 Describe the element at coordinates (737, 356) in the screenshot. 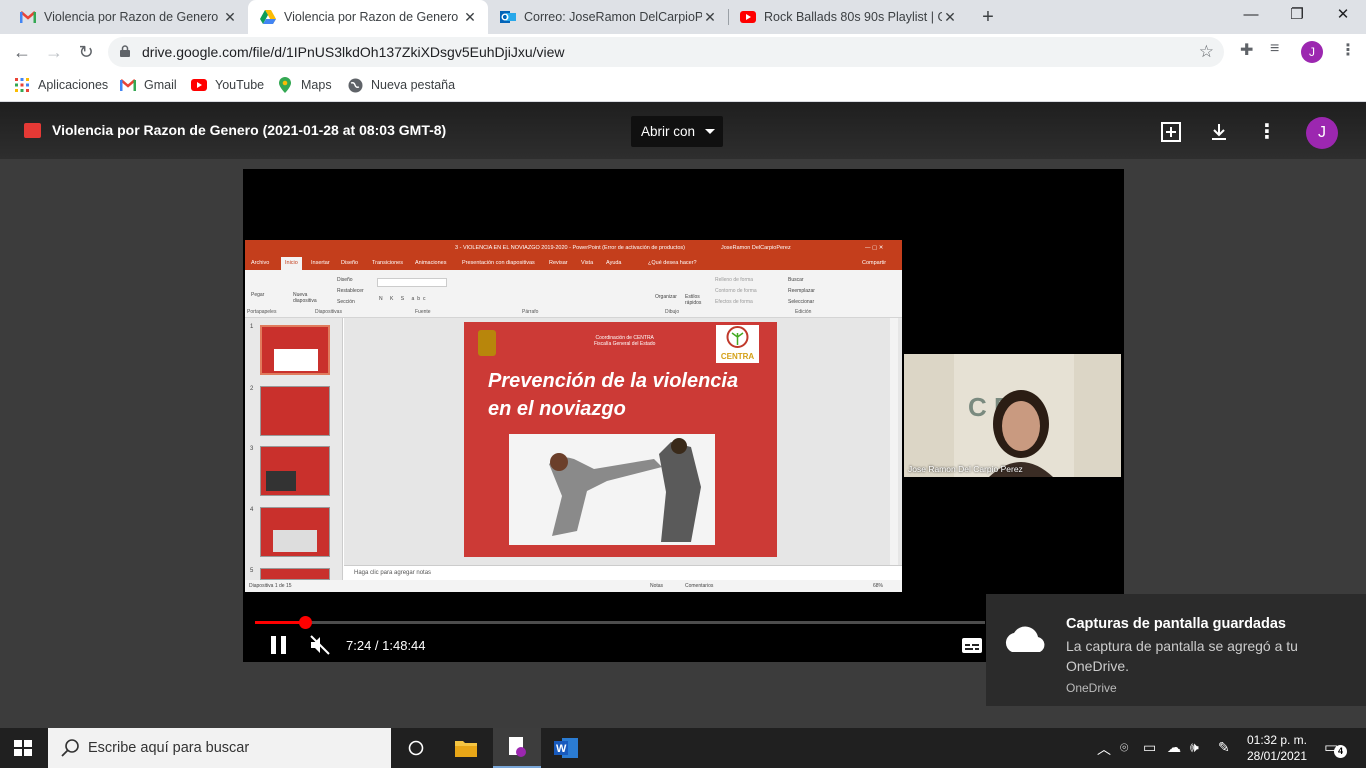

I see `centra-logo-text: CENTRA` at that location.